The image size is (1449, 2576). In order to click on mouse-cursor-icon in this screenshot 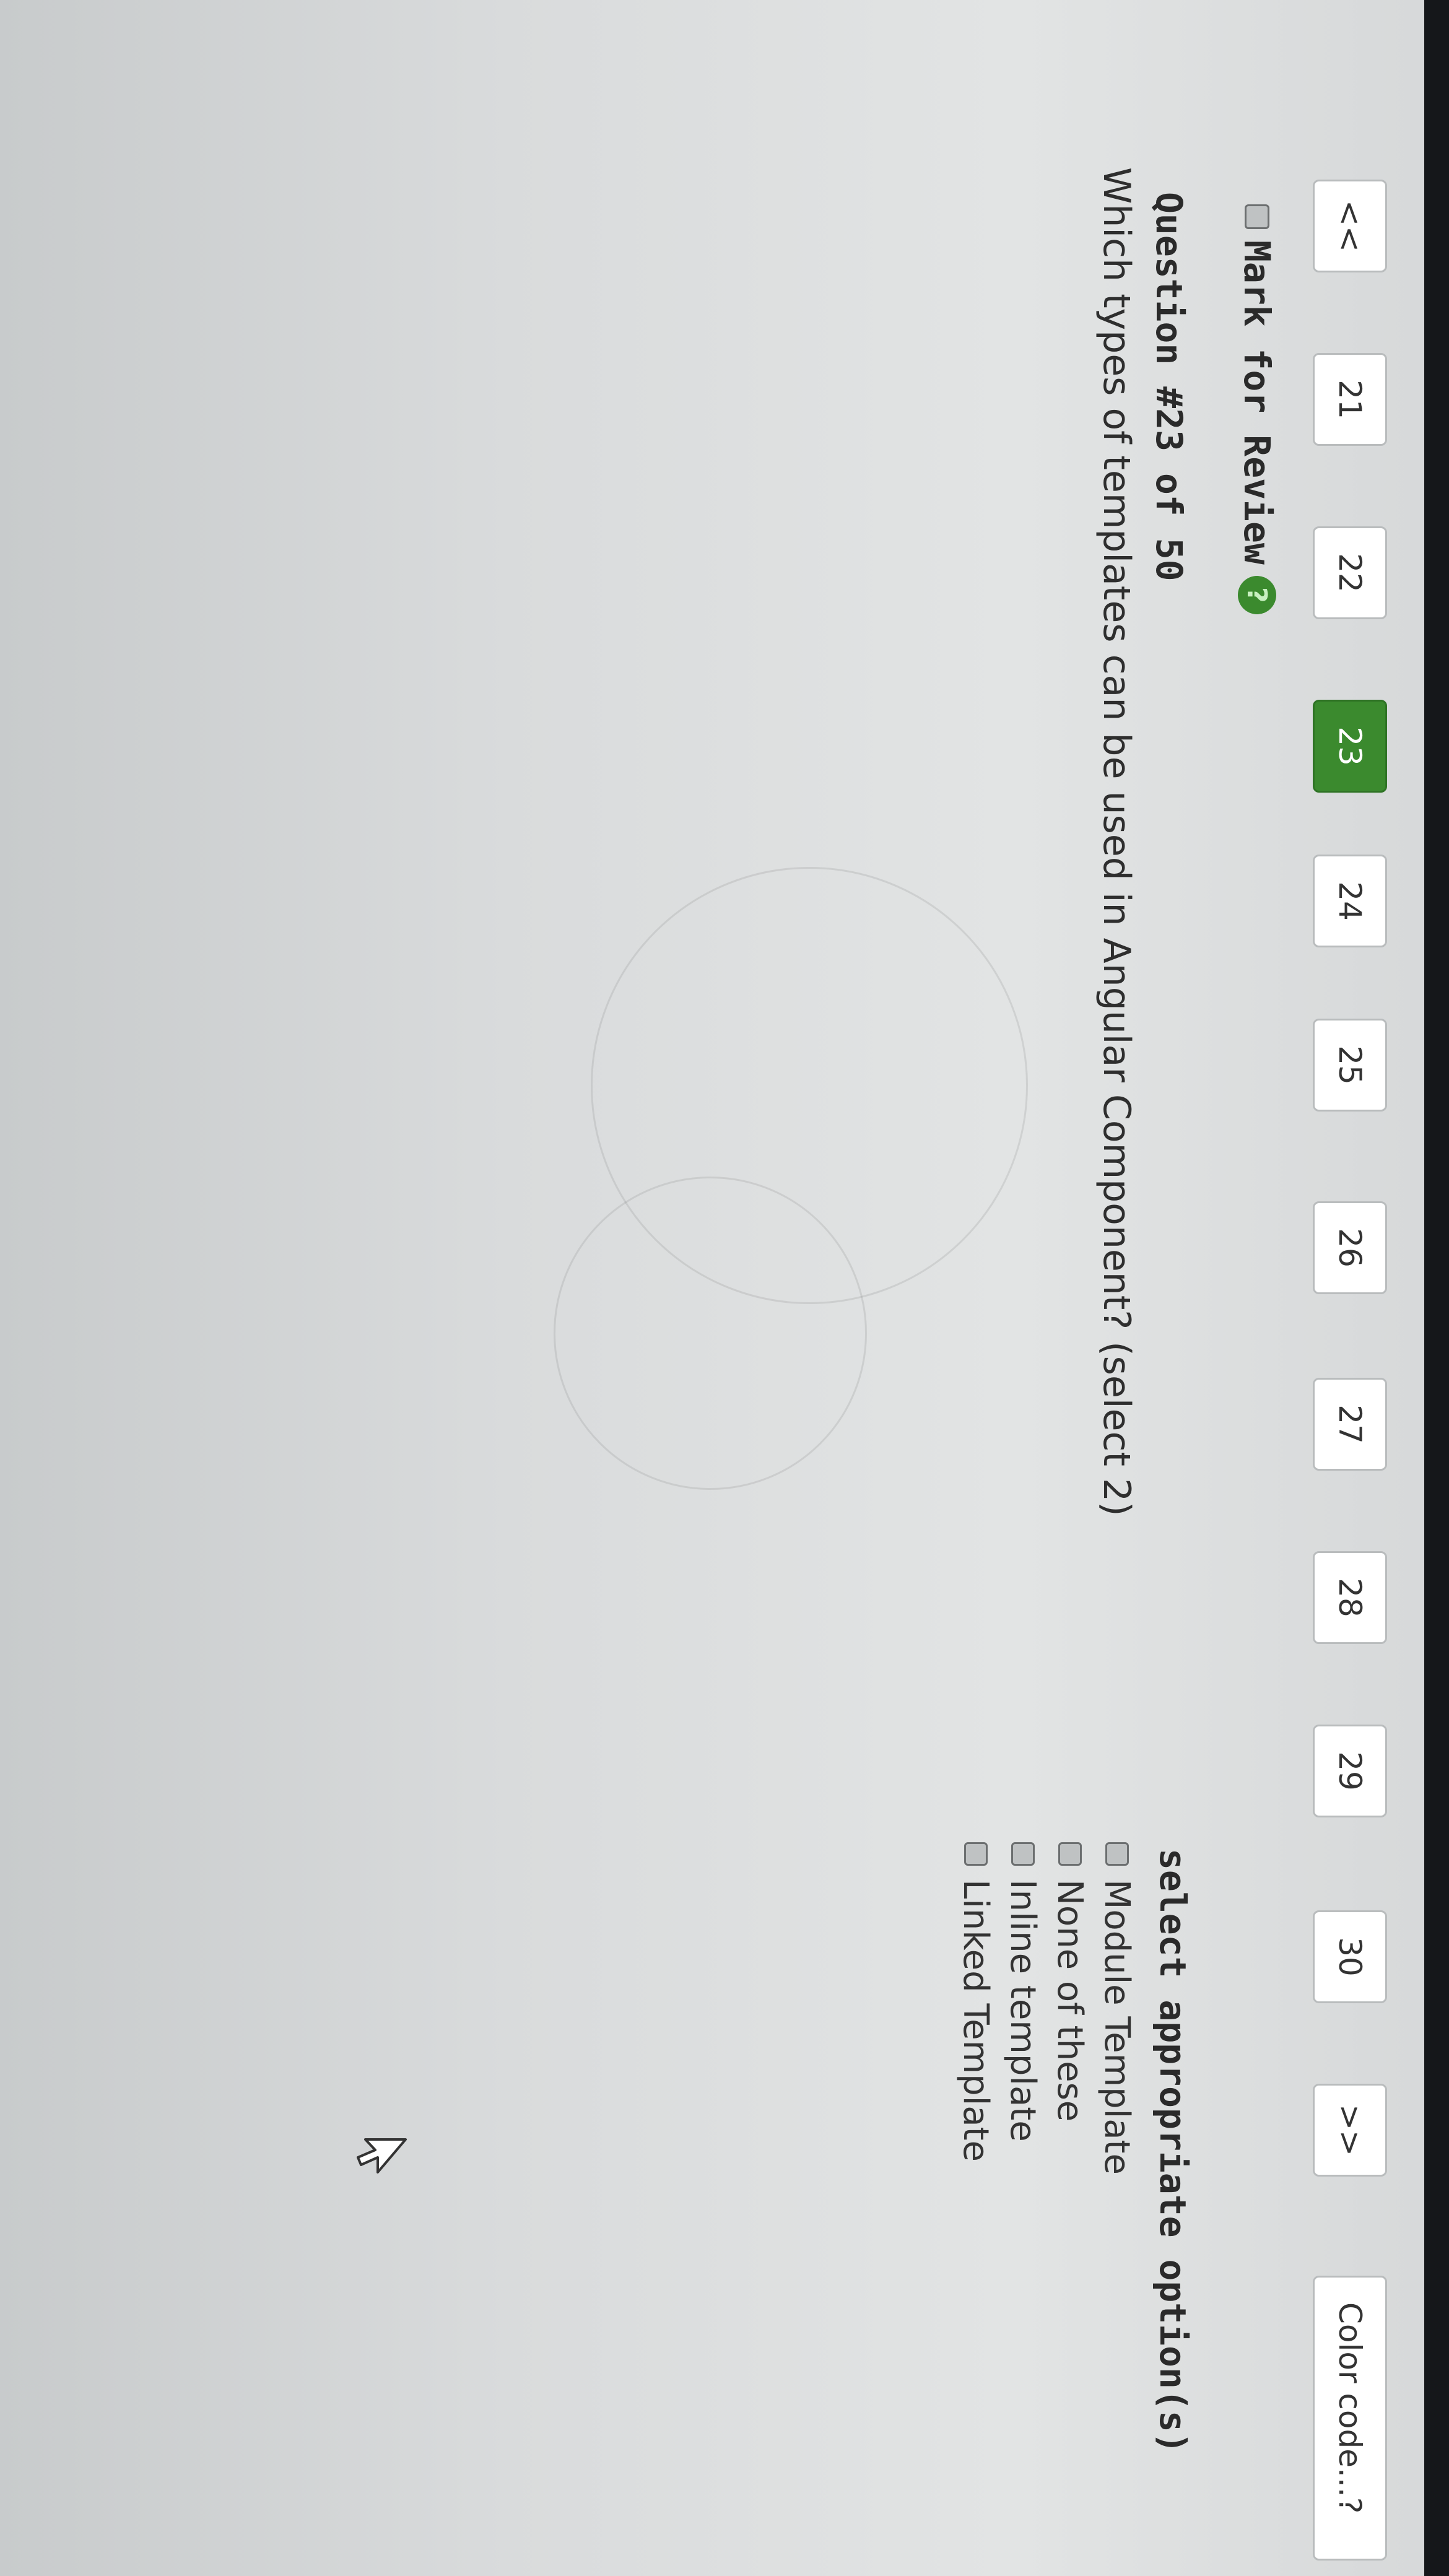, I will do `click(382, 2156)`.